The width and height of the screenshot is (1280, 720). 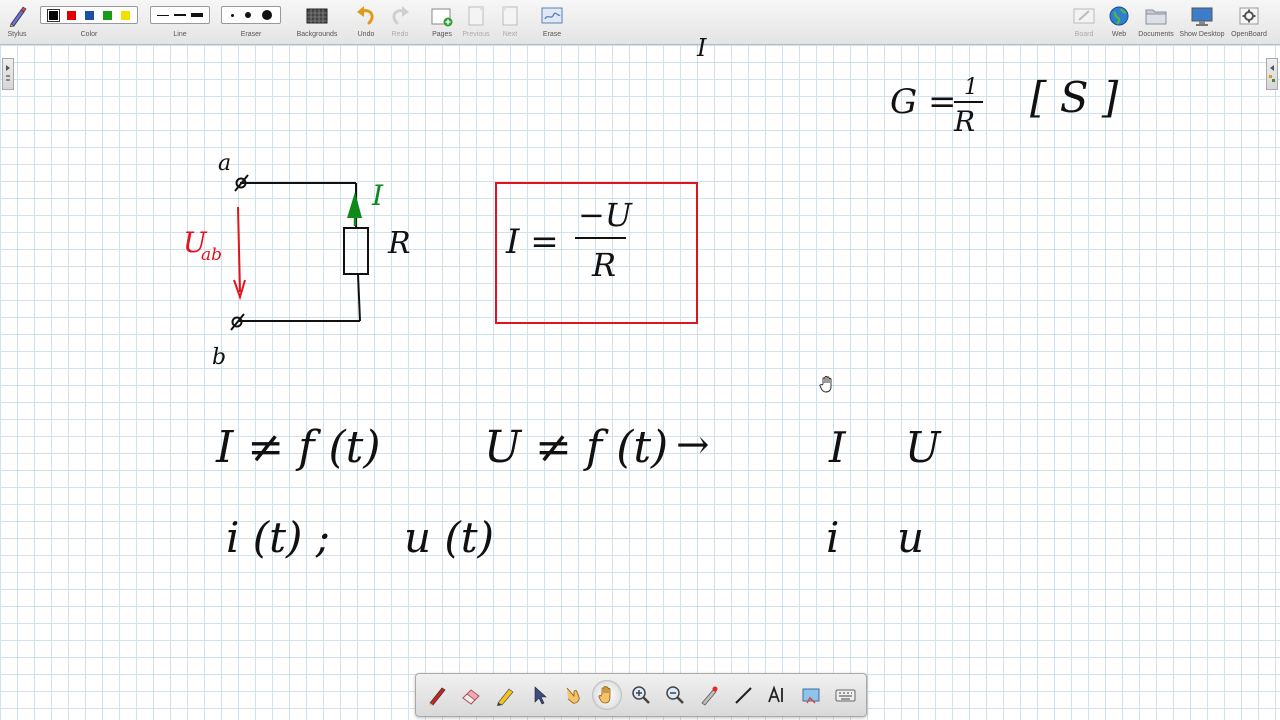 What do you see at coordinates (1084, 34) in the screenshot?
I see `board-label: Board` at bounding box center [1084, 34].